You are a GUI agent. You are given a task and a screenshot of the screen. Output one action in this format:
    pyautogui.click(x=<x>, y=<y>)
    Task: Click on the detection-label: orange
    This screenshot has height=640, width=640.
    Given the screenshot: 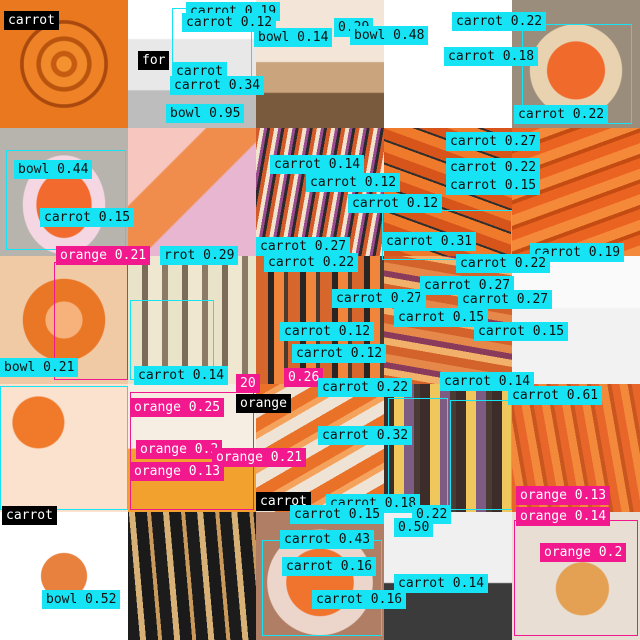 What is the action you would take?
    pyautogui.click(x=263, y=403)
    